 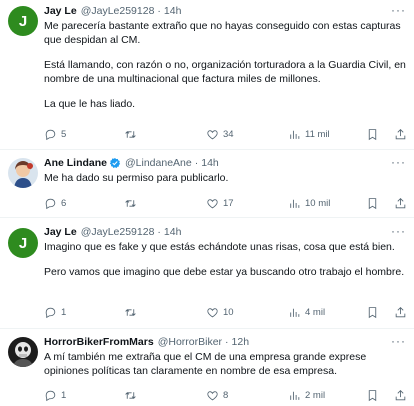 What do you see at coordinates (99, 342) in the screenshot?
I see `author-name: HorrorBikerFromMars` at bounding box center [99, 342].